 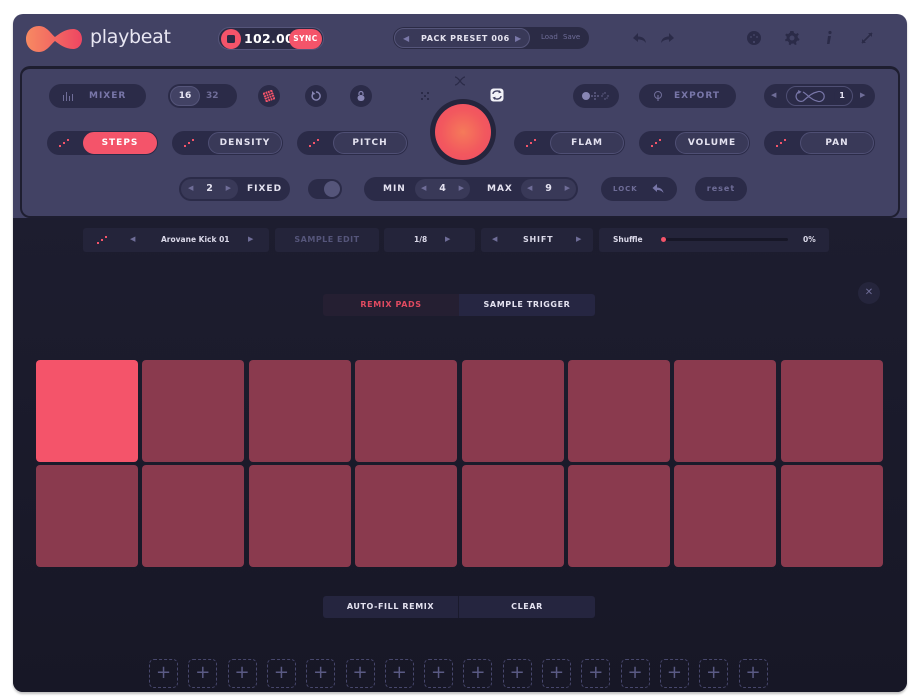 What do you see at coordinates (571, 37) in the screenshot?
I see `save-button: Save` at bounding box center [571, 37].